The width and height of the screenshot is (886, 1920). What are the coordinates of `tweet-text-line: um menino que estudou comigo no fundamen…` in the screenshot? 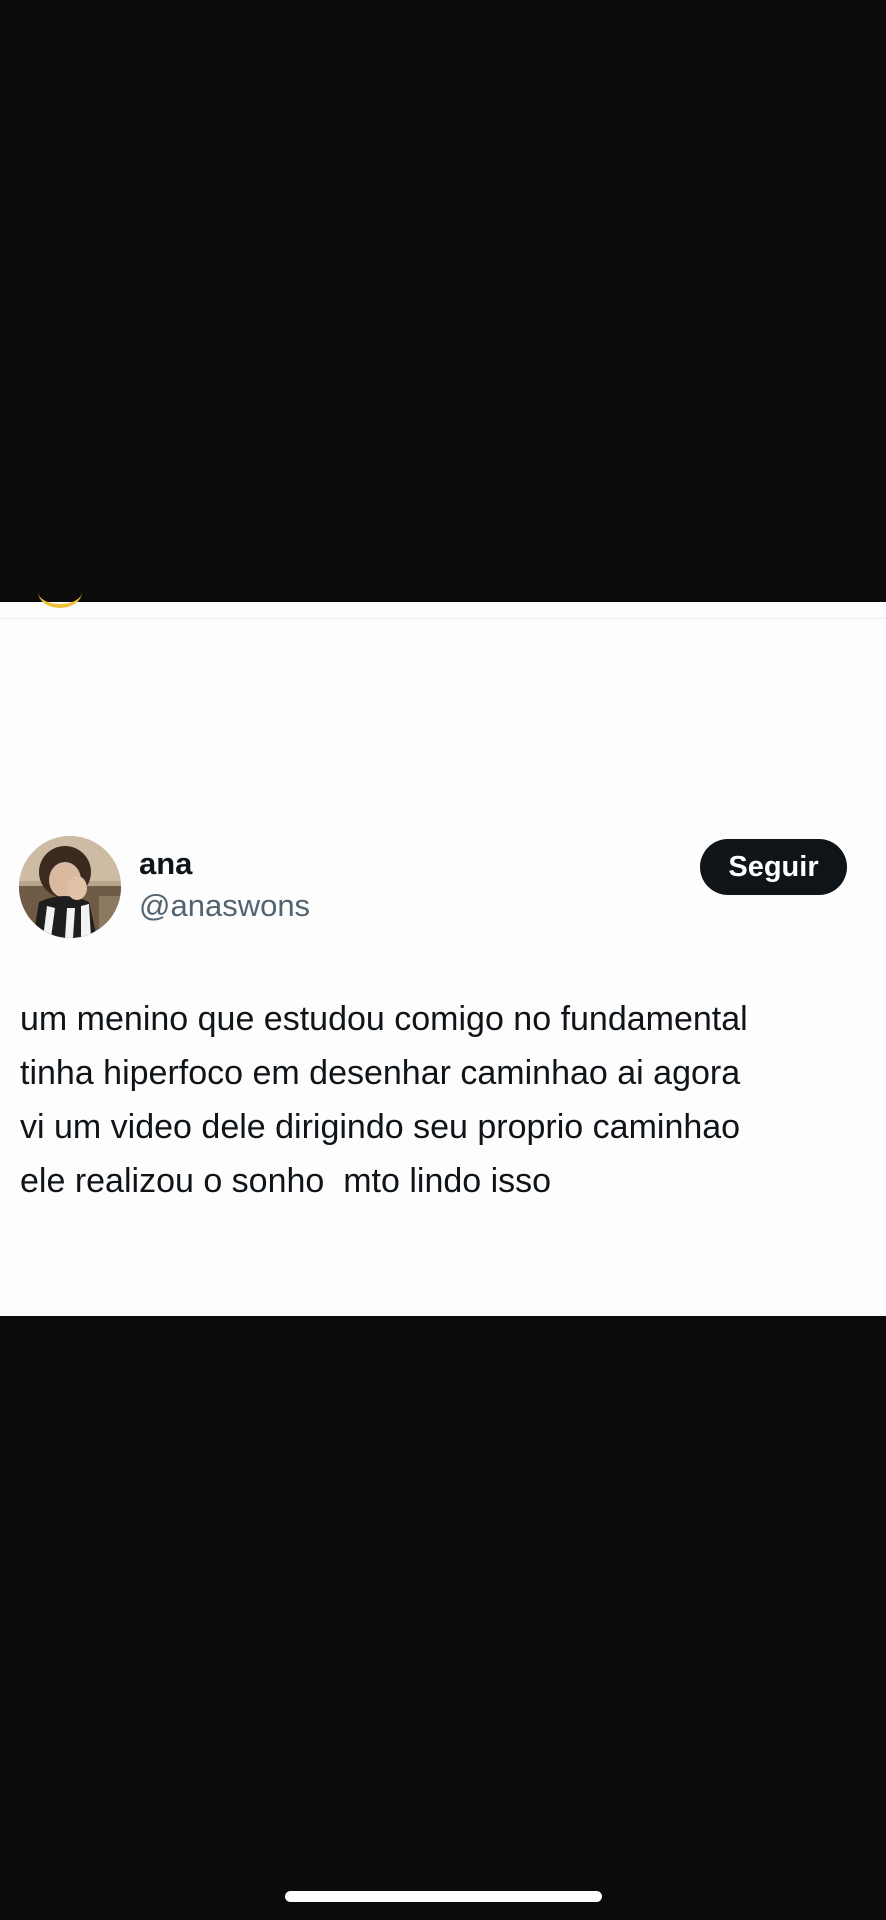 It's located at (384, 1019).